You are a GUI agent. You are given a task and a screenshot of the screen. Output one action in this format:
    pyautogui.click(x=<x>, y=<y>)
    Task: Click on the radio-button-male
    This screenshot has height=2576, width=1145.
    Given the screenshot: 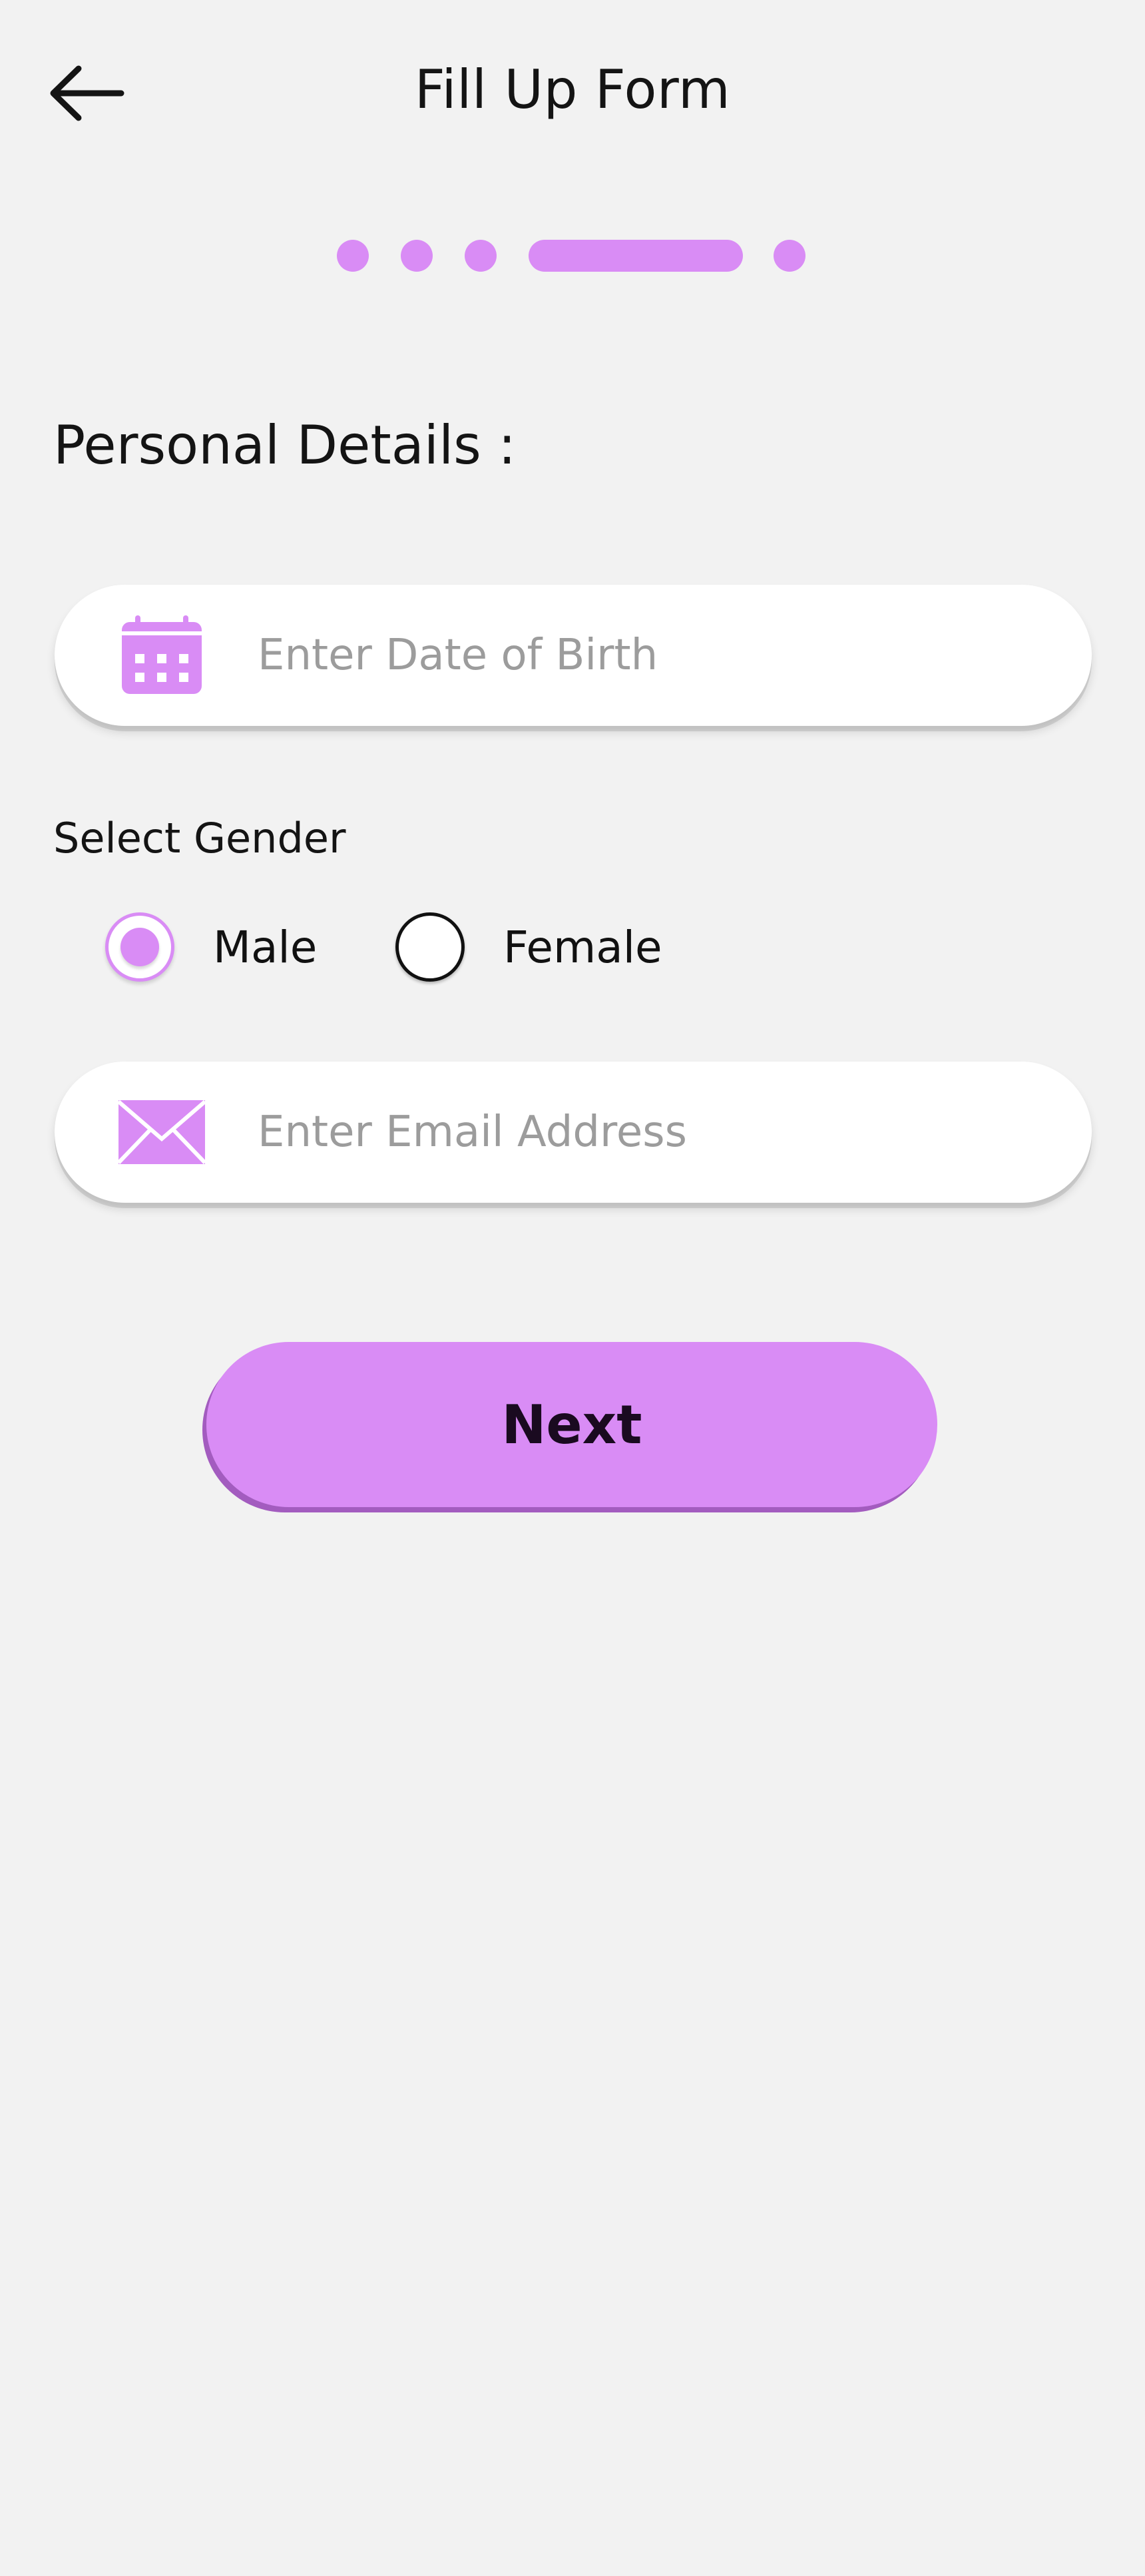 What is the action you would take?
    pyautogui.click(x=139, y=947)
    